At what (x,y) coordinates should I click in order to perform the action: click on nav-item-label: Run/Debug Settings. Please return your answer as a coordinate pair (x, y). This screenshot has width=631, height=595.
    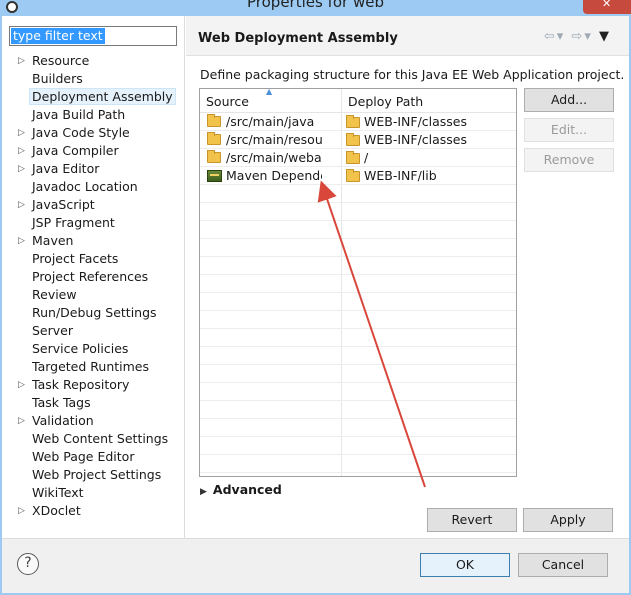
    Looking at the image, I should click on (94, 312).